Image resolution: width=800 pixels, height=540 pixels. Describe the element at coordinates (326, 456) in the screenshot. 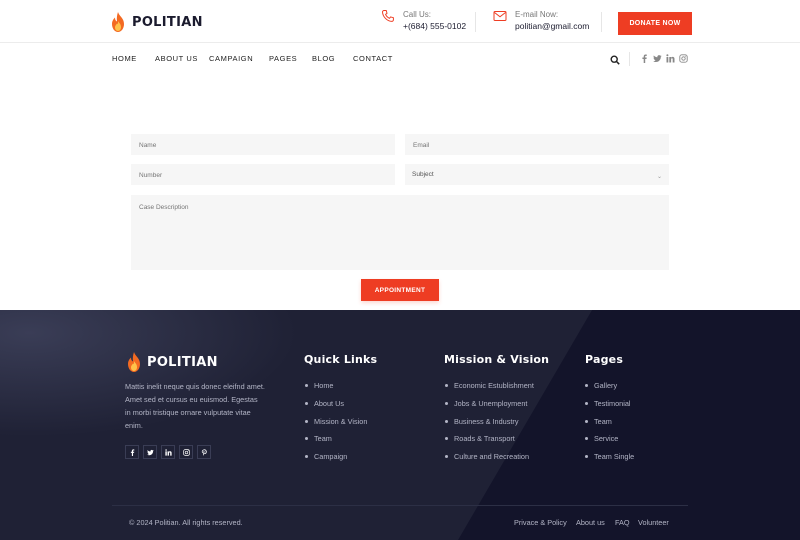

I see `footer-link-campaign: Campaign` at that location.